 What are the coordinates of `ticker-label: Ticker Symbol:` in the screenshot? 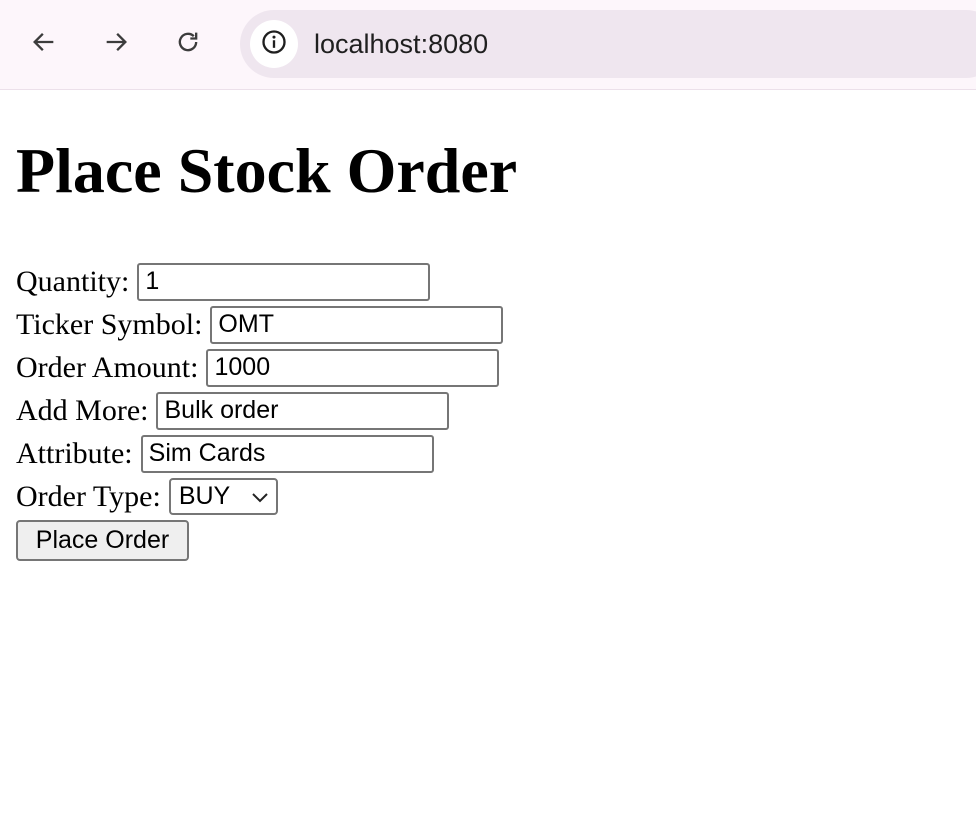 It's located at (109, 324).